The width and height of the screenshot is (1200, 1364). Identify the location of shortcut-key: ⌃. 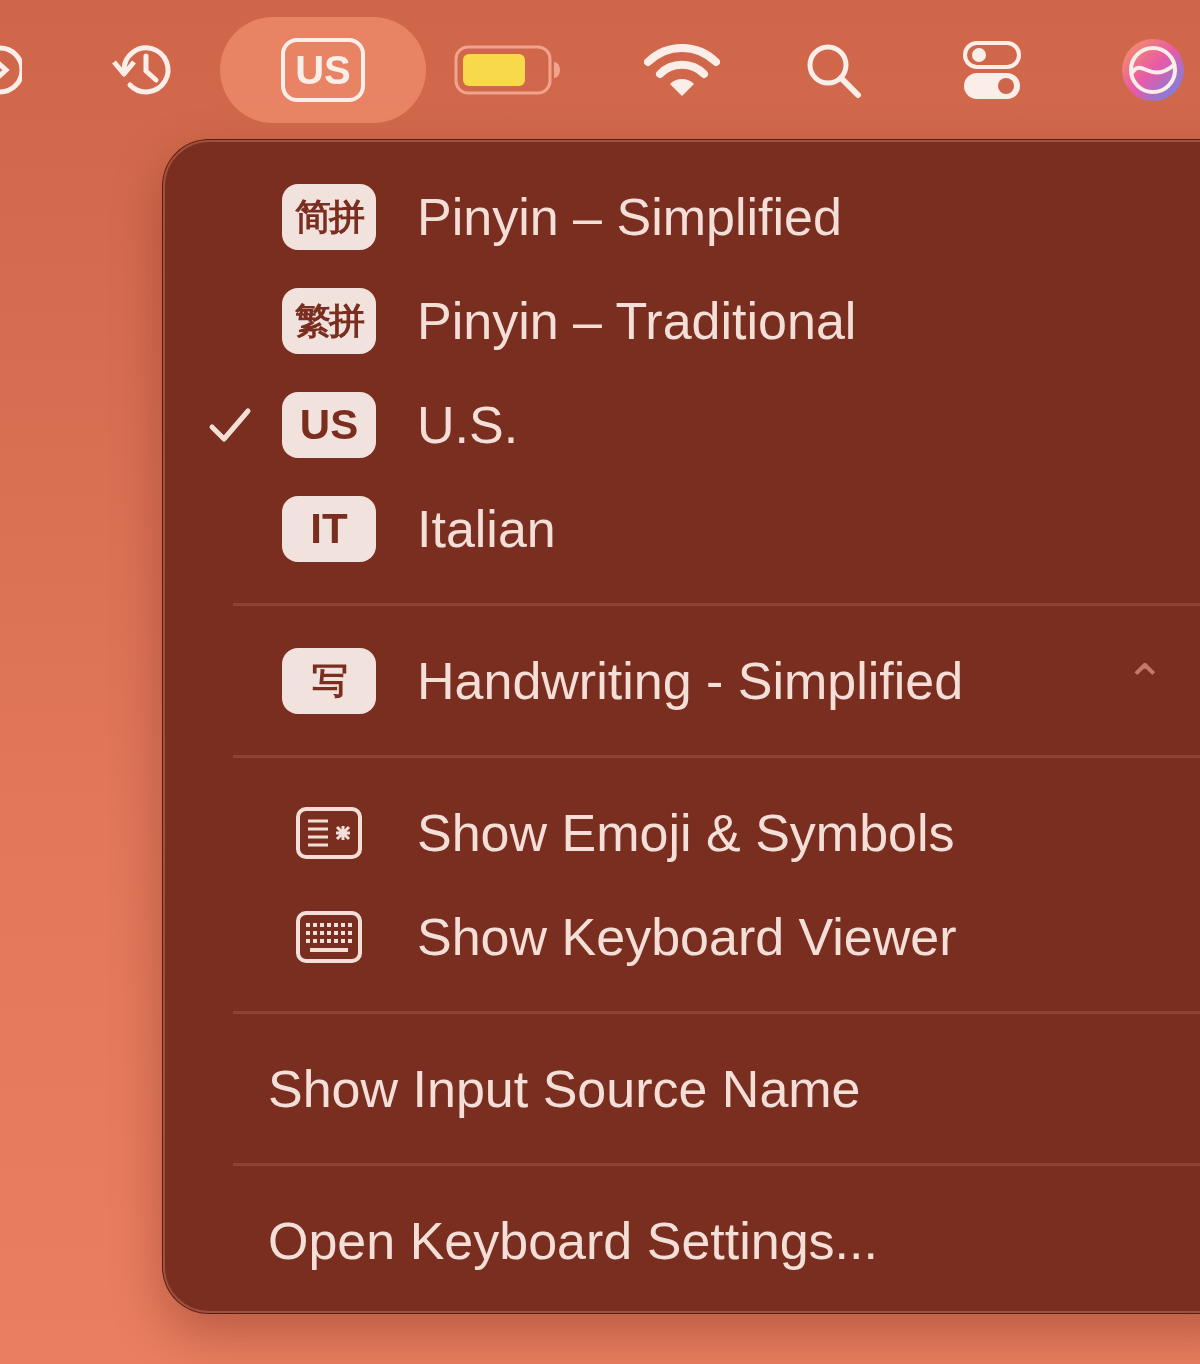
(1144, 681).